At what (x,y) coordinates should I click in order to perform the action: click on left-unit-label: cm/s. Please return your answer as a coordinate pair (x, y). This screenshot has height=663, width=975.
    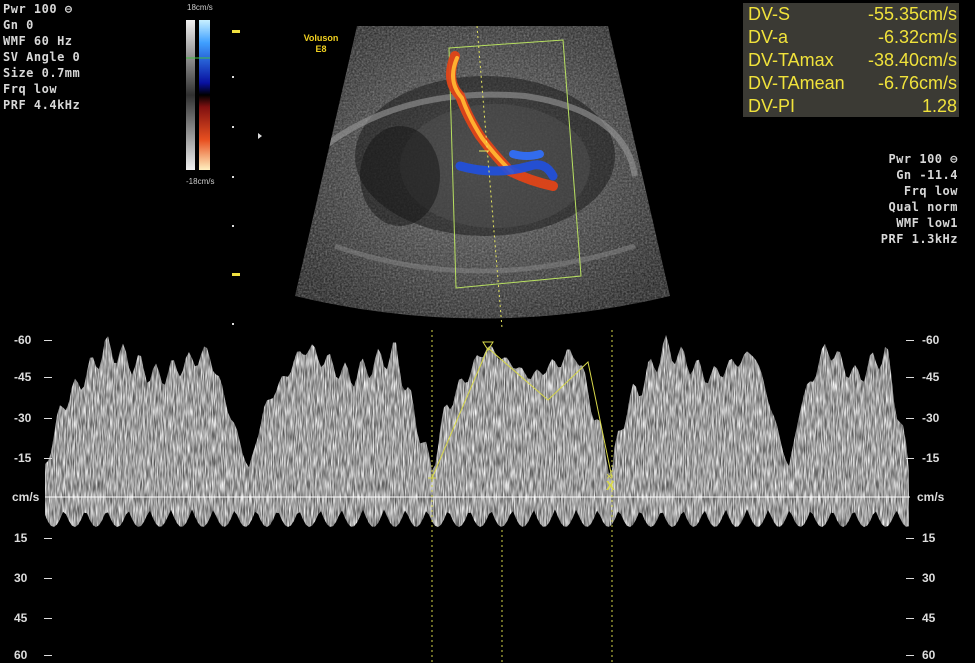
    Looking at the image, I should click on (26, 497).